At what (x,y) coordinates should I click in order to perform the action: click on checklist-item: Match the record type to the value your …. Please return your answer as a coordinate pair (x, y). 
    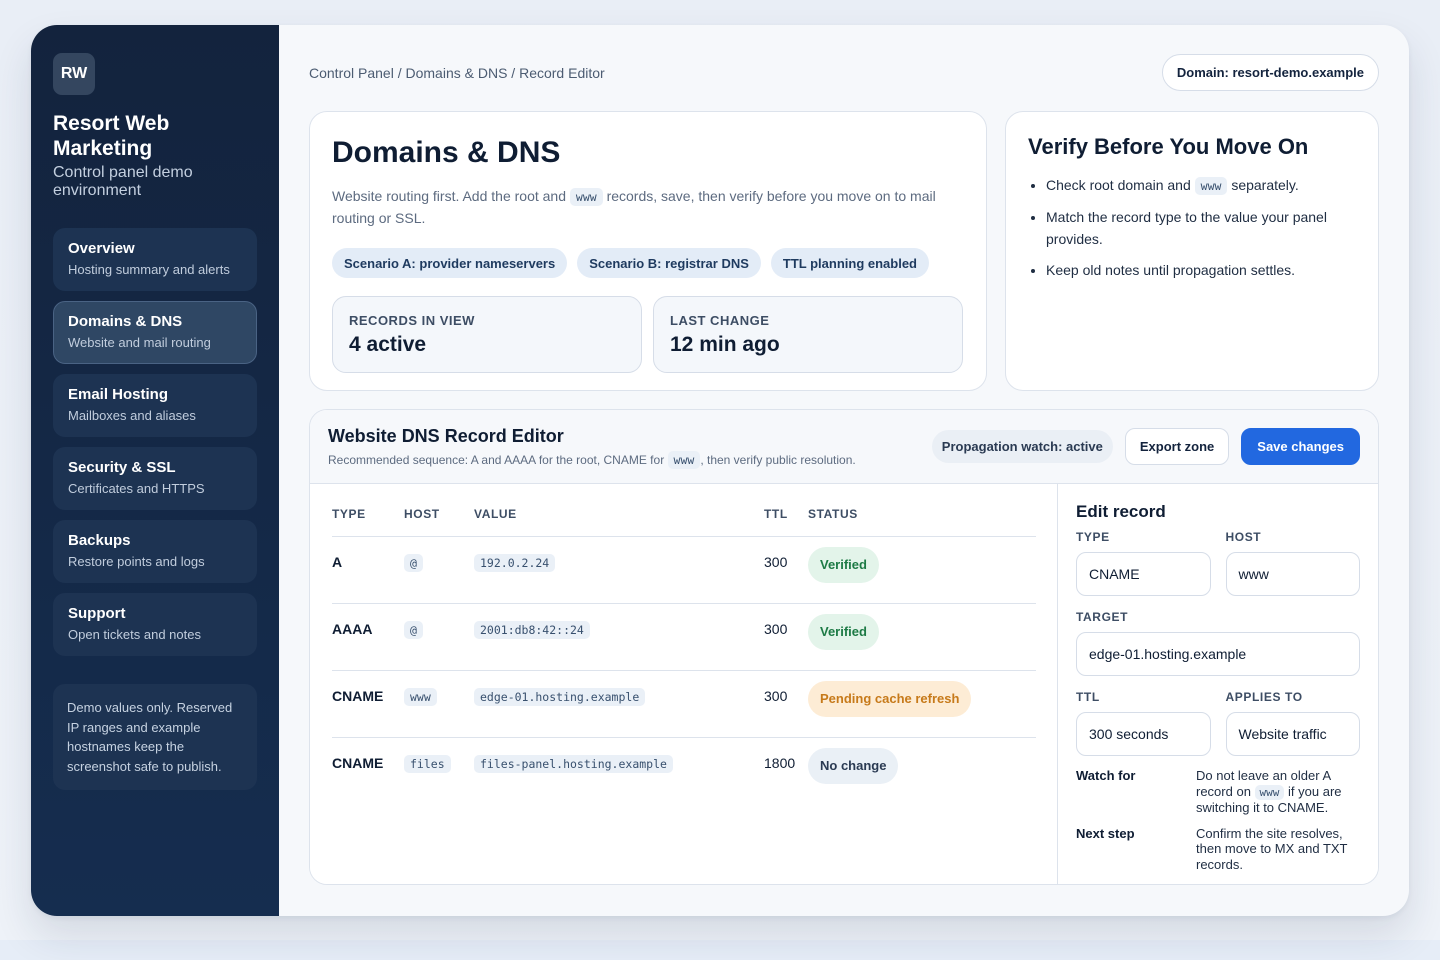
    Looking at the image, I should click on (1201, 228).